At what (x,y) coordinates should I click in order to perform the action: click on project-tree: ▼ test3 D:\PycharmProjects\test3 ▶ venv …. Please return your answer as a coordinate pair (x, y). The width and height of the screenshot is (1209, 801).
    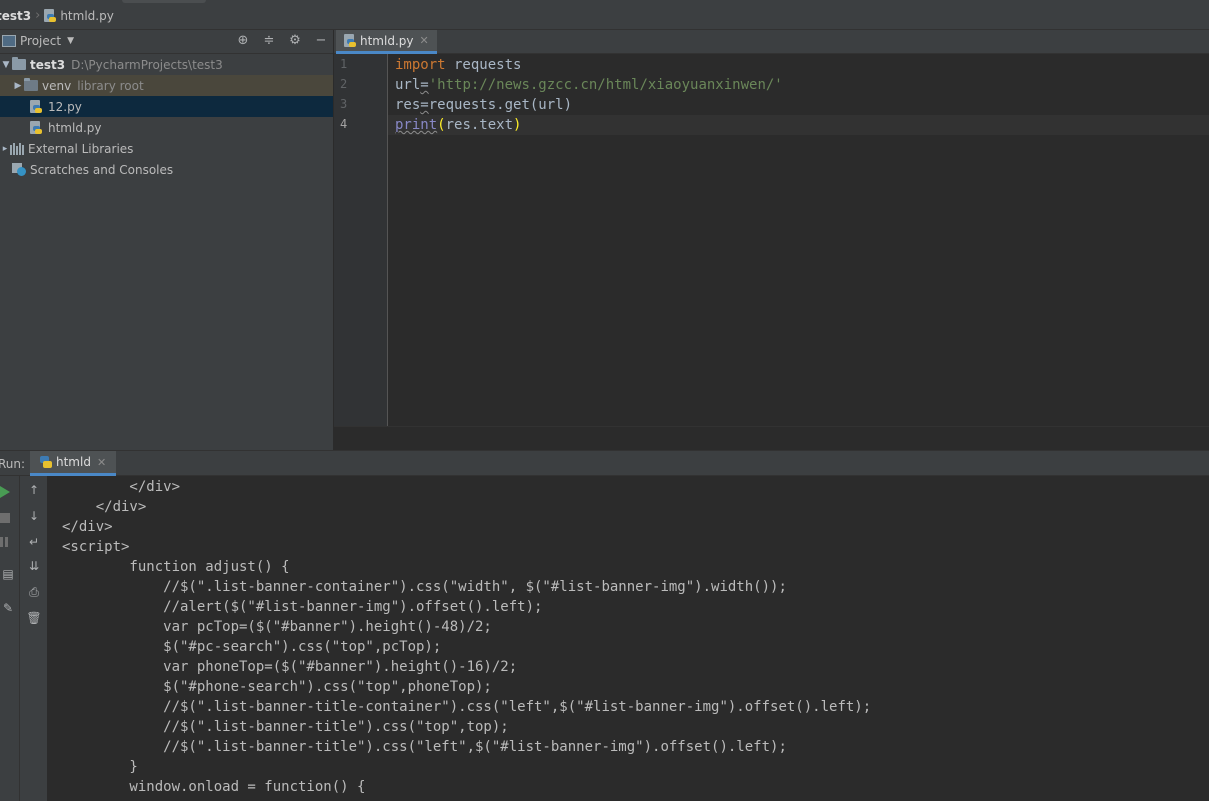
    Looking at the image, I should click on (166, 252).